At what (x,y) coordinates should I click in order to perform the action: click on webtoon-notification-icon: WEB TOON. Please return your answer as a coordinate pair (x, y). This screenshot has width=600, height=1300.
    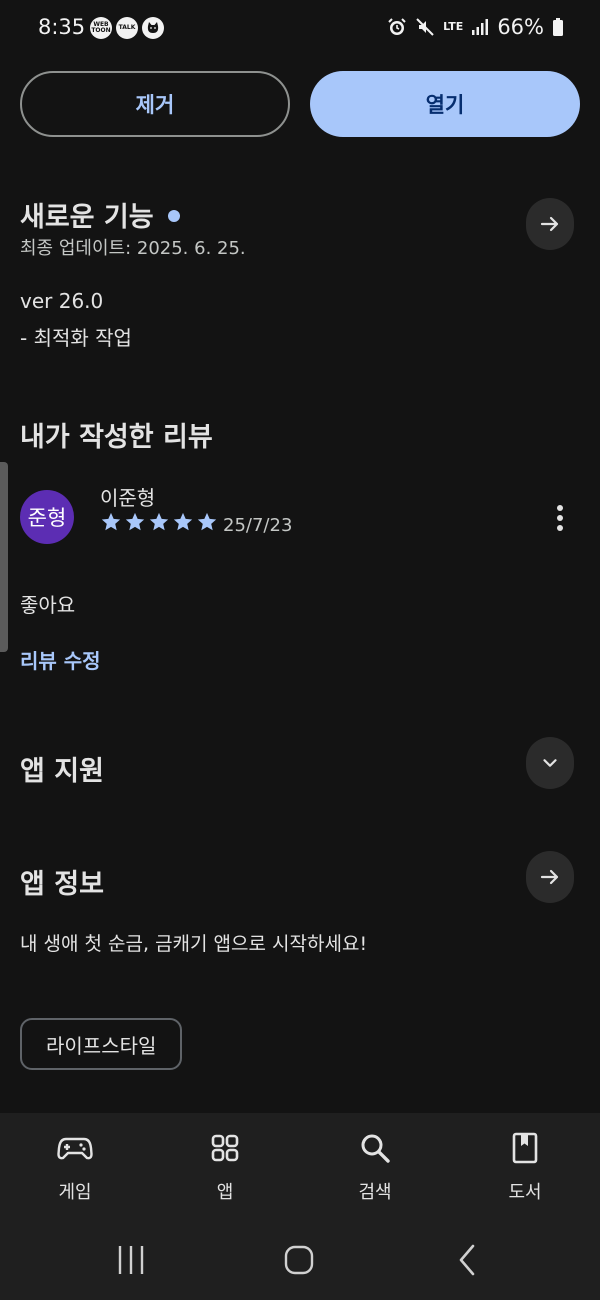
    Looking at the image, I should click on (101, 28).